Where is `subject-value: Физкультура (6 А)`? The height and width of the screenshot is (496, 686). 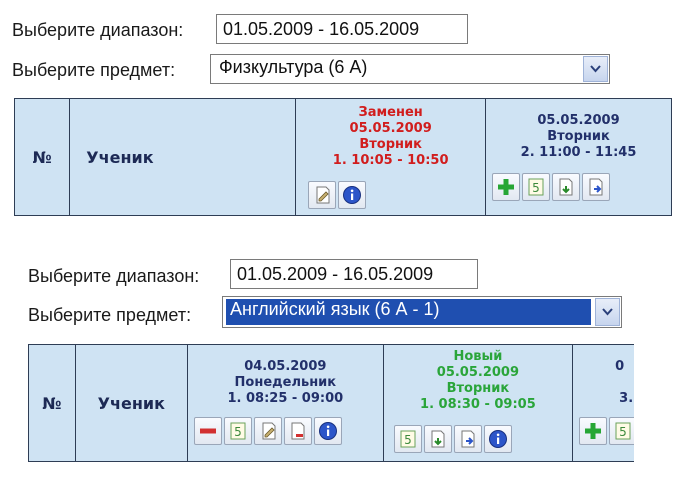
subject-value: Физкультура (6 А) is located at coordinates (293, 67).